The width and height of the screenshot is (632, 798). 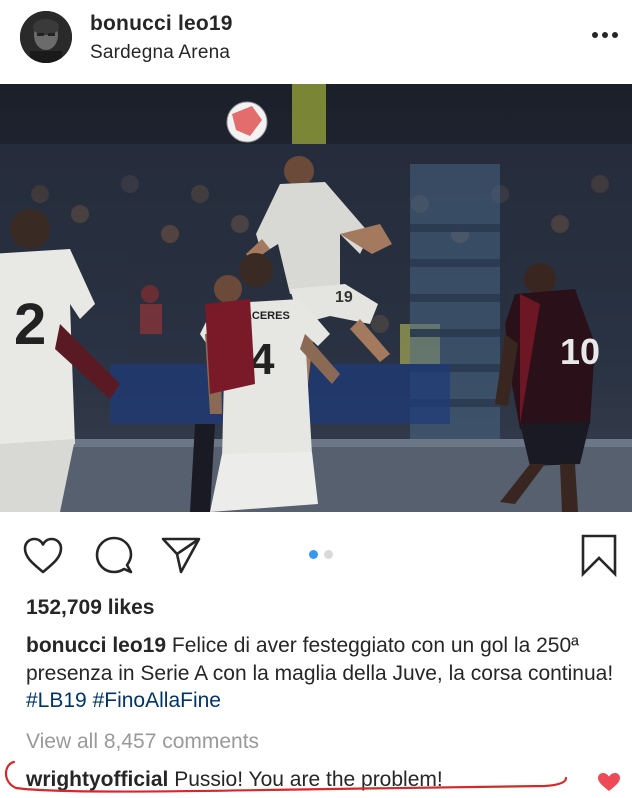 I want to click on more-icon, so click(x=605, y=35).